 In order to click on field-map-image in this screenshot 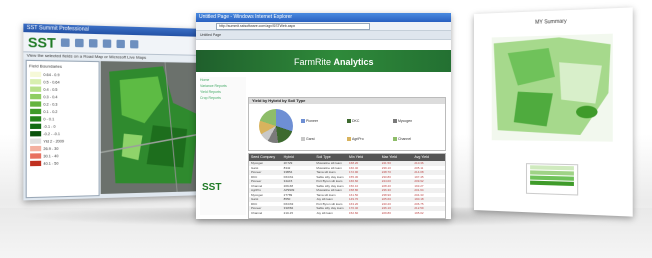, I will do `click(153, 127)`.